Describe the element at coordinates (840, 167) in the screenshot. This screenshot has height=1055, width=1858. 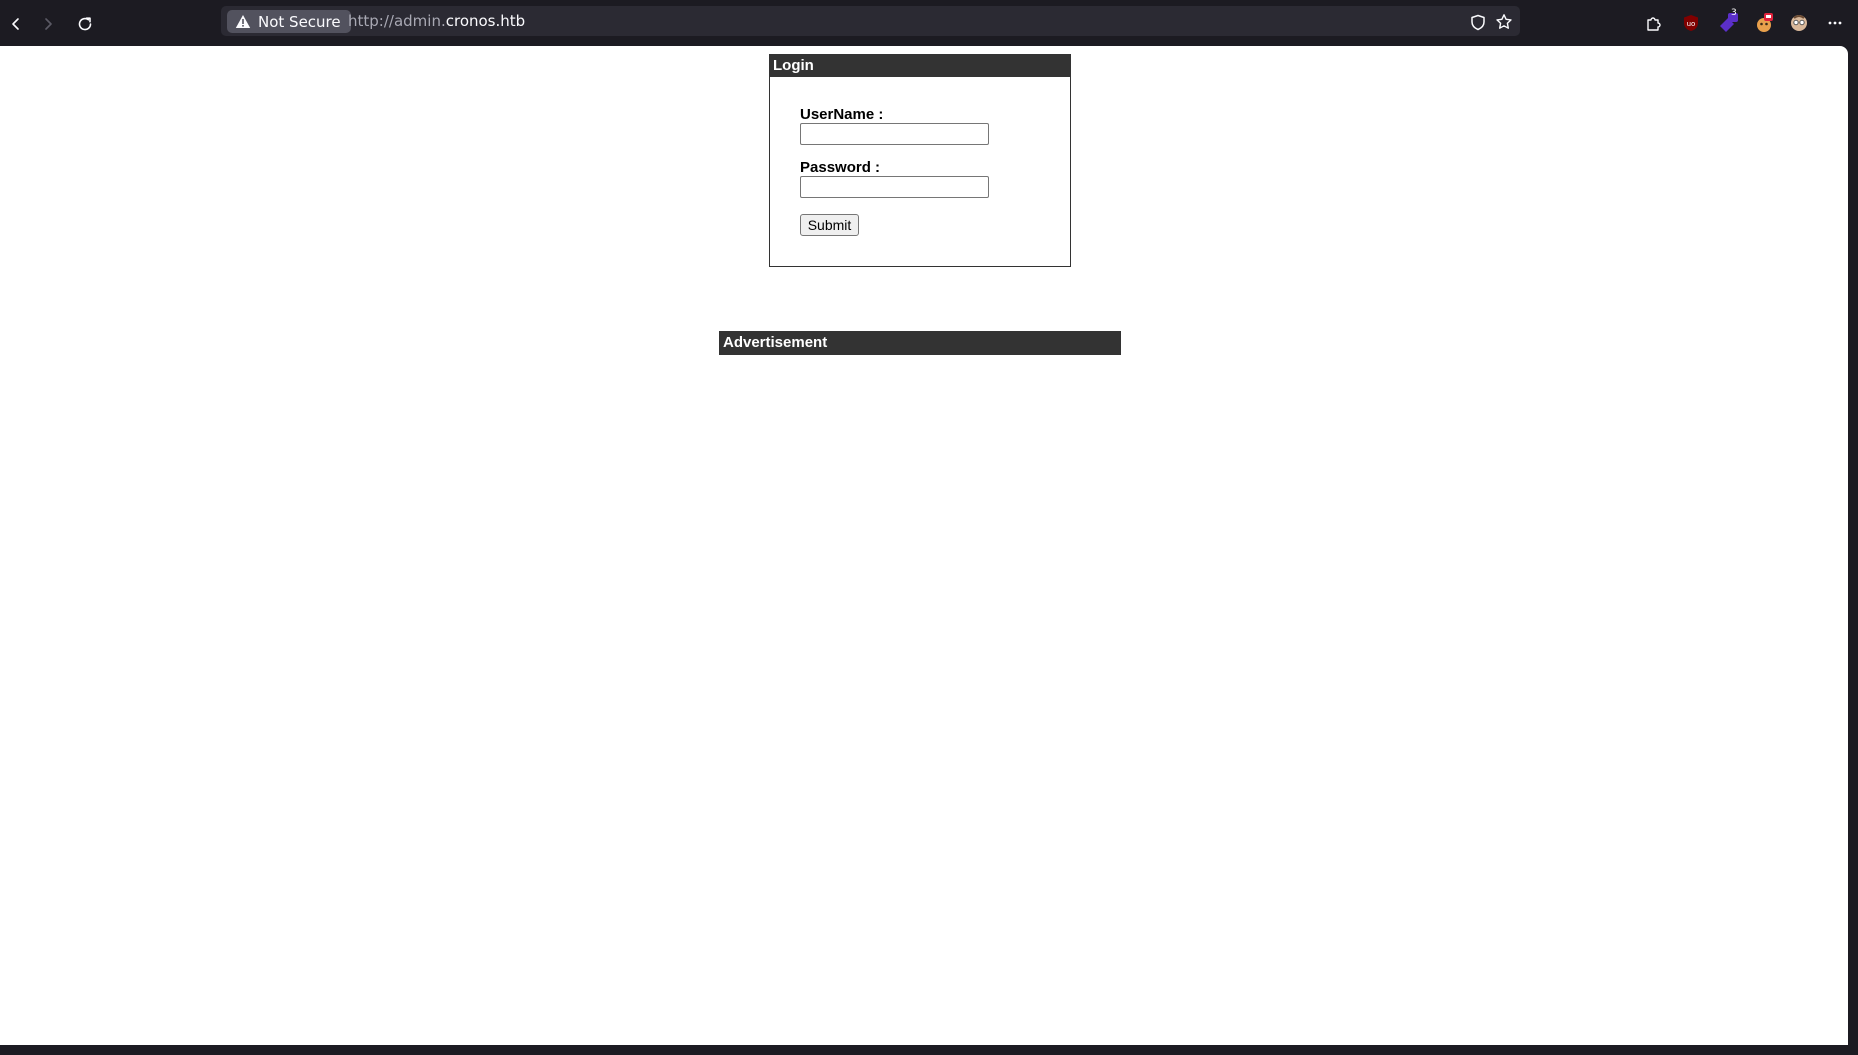
I see `password-label: Password :` at that location.